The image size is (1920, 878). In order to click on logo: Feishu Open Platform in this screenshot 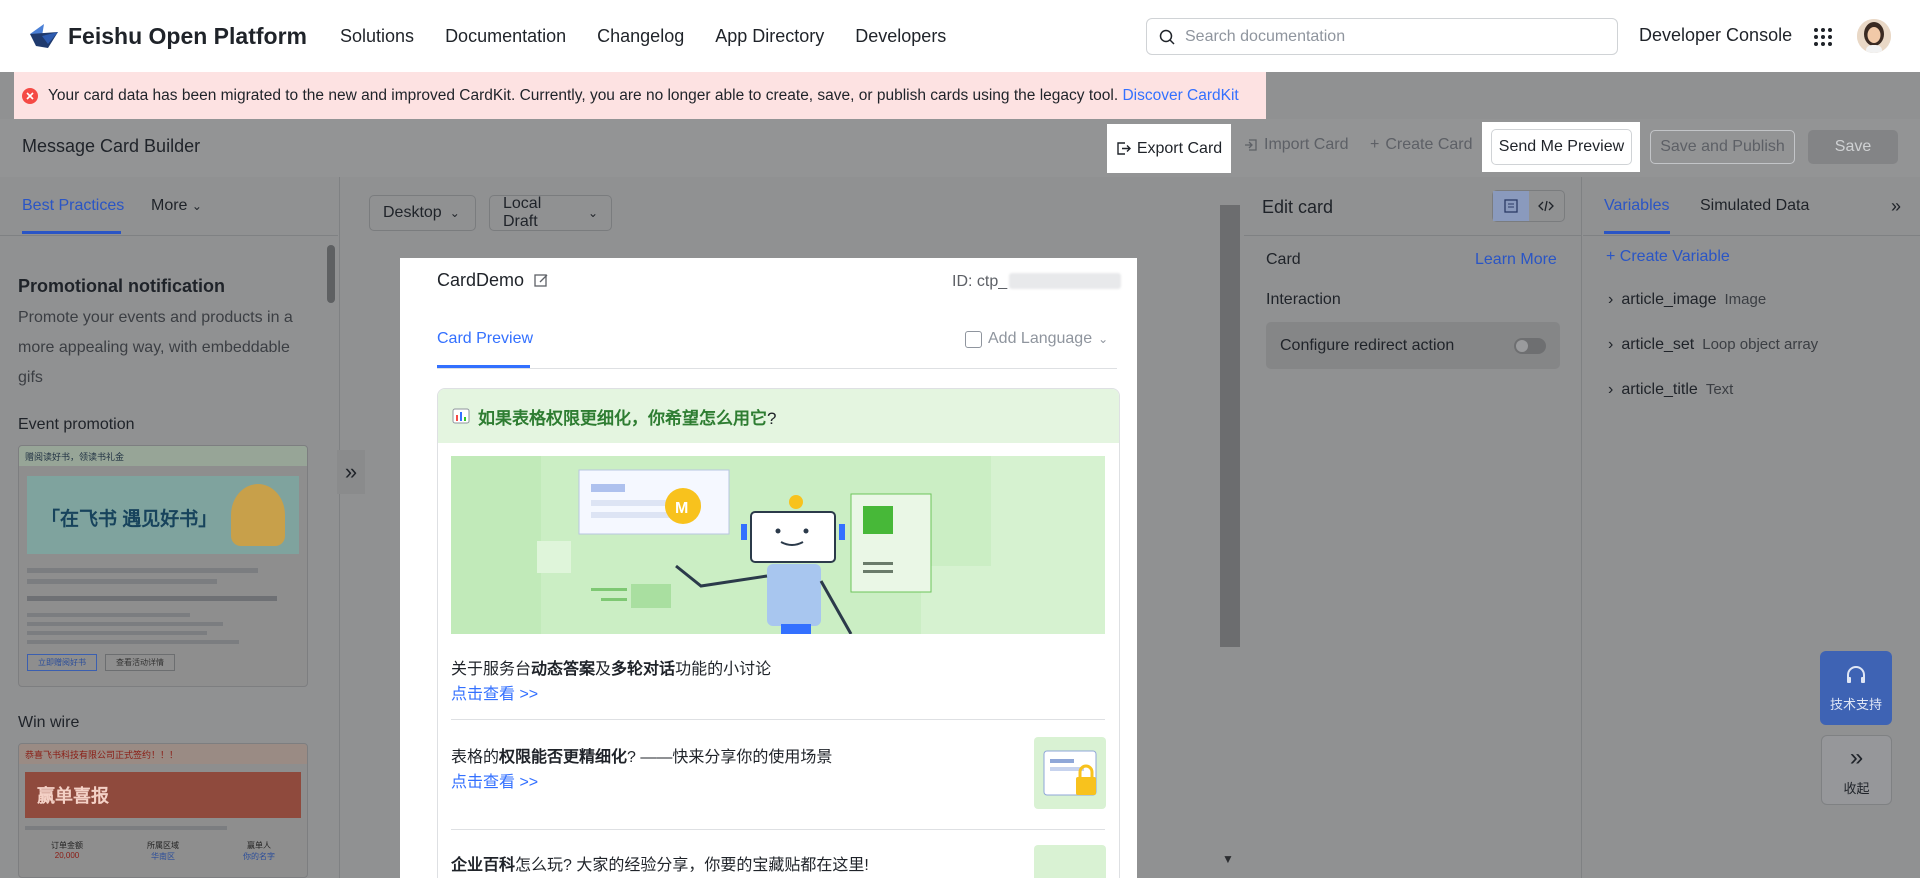, I will do `click(167, 36)`.